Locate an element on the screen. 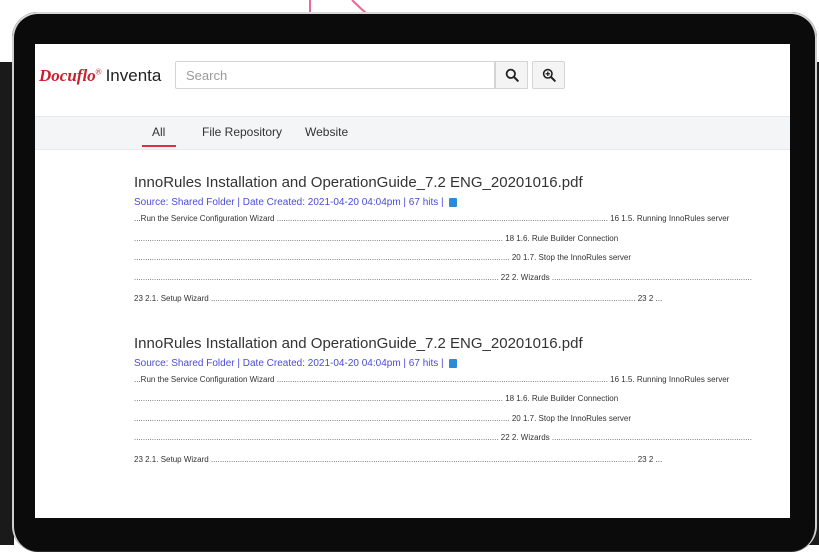  search-tabs: All File Repository Website is located at coordinates (412, 133).